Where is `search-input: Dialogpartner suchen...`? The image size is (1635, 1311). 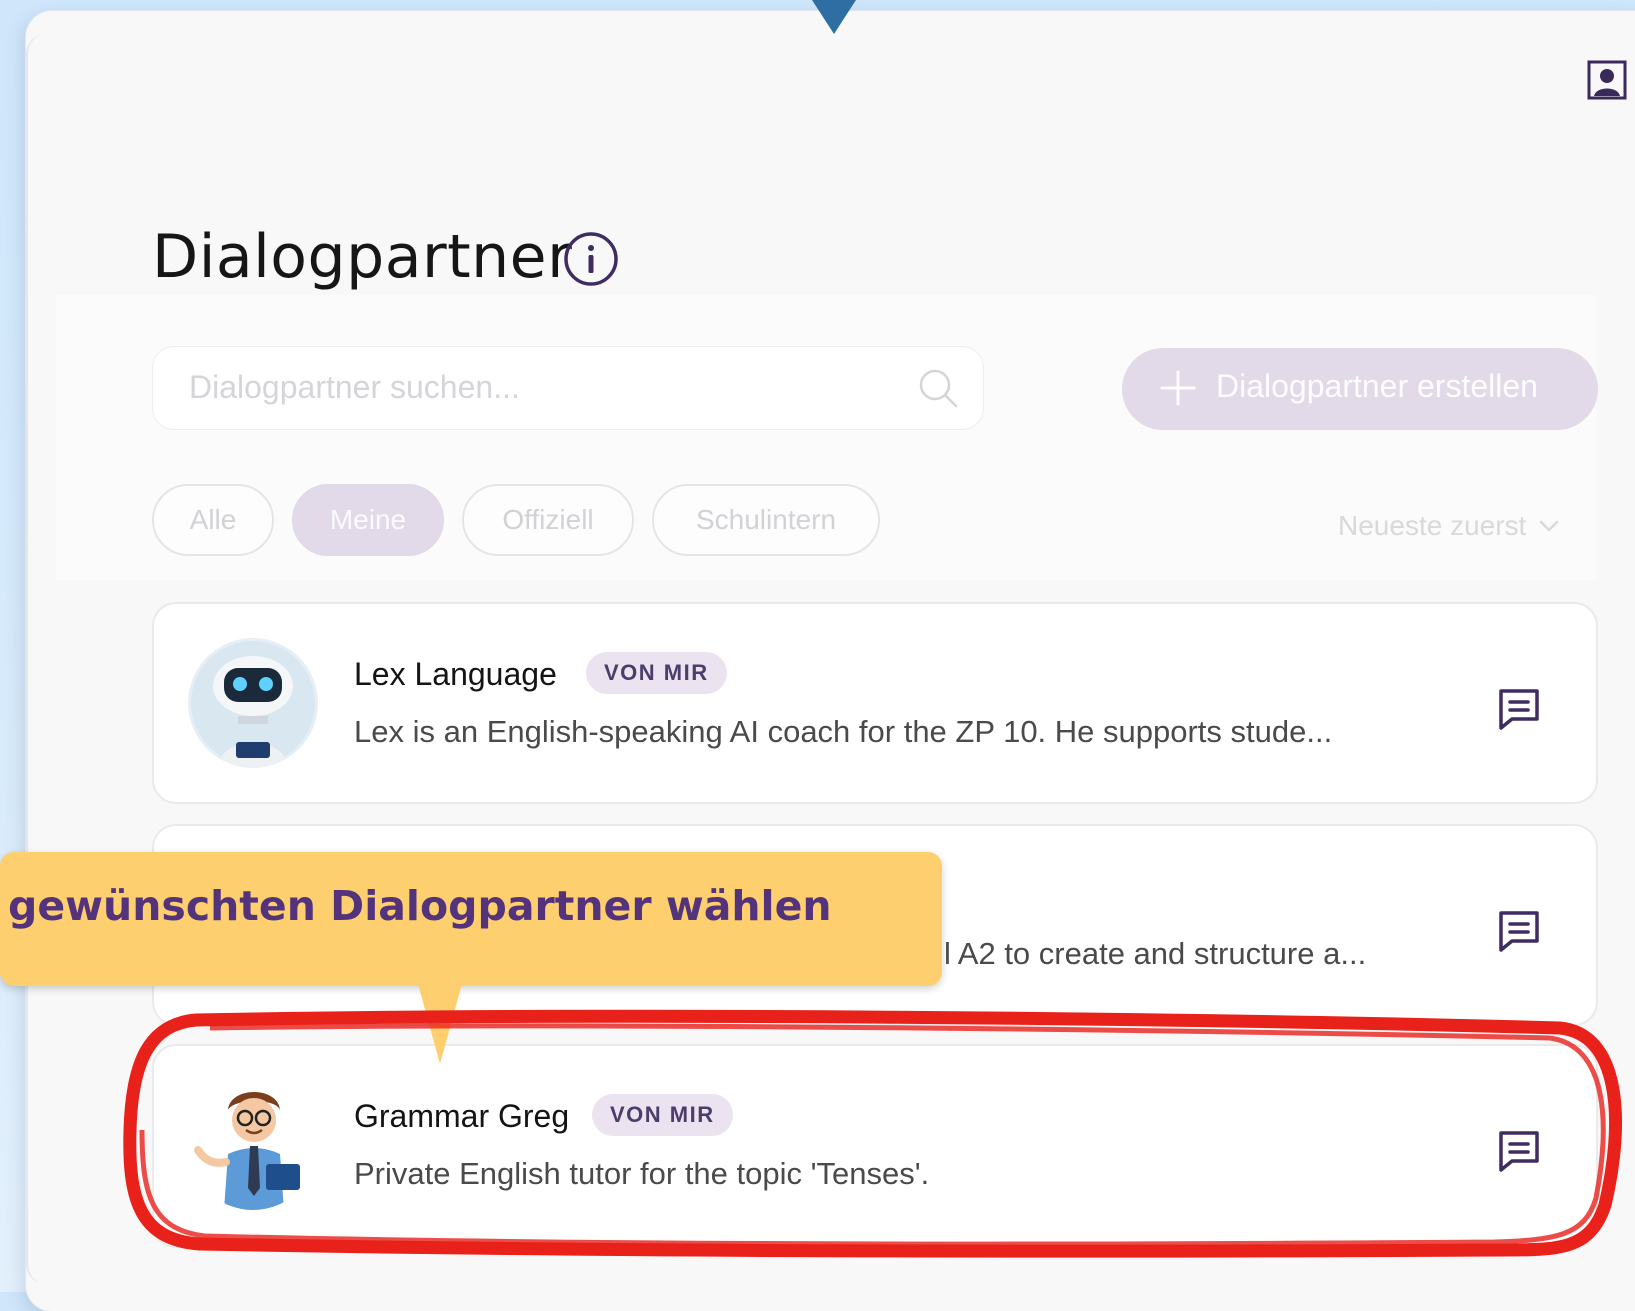
search-input: Dialogpartner suchen... is located at coordinates (568, 388).